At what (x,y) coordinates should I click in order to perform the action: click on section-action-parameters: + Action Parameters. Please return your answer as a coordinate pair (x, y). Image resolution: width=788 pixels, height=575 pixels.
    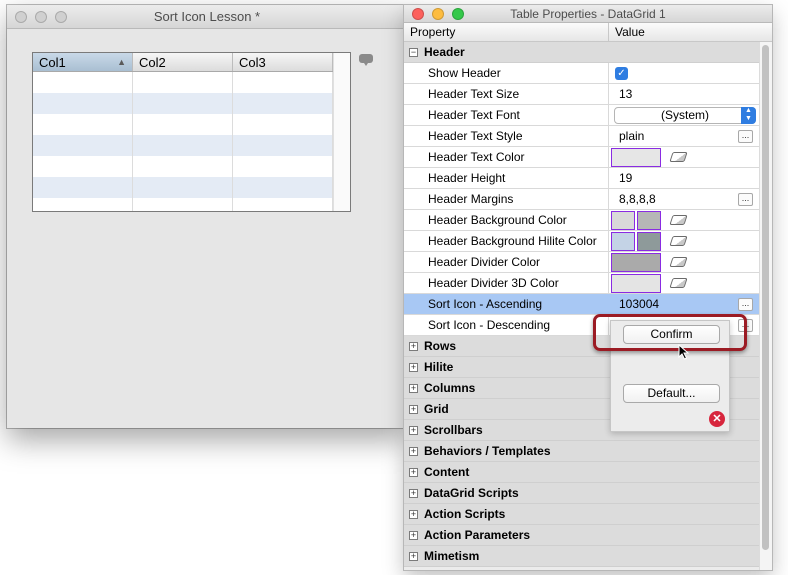
    Looking at the image, I should click on (581, 535).